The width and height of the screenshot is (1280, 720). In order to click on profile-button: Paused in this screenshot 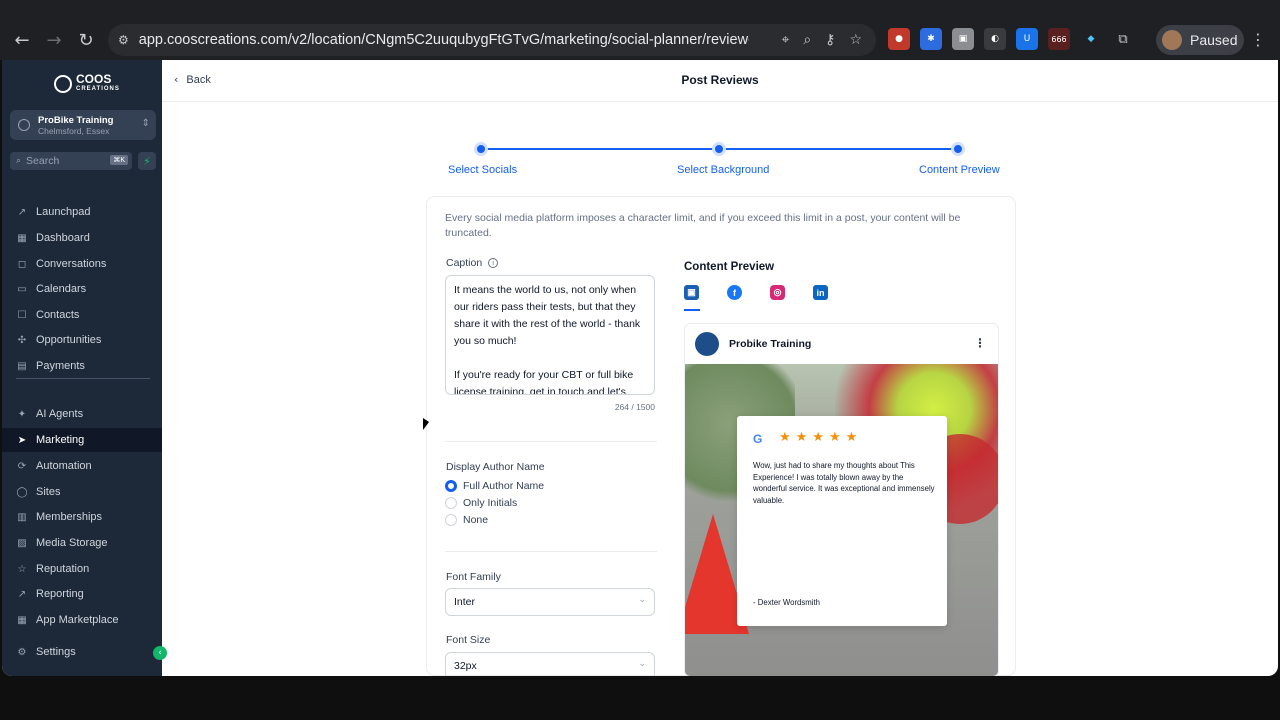, I will do `click(1200, 40)`.